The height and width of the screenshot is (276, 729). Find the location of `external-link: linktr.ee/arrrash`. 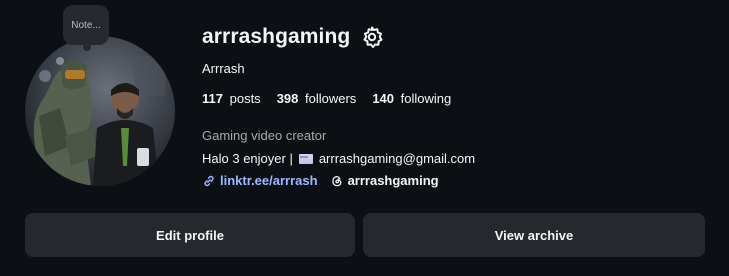

external-link: linktr.ee/arrrash is located at coordinates (260, 180).